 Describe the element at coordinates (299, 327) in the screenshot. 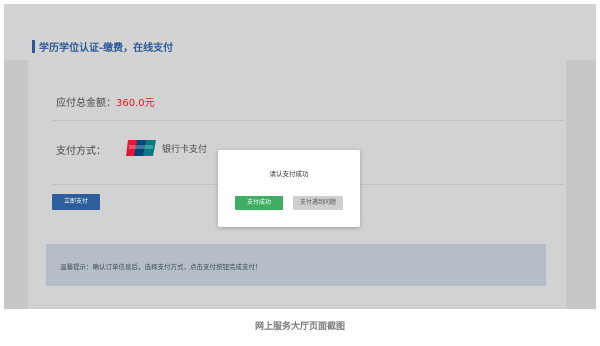

I see `figure-caption: 网上服务大厅页面截图` at that location.